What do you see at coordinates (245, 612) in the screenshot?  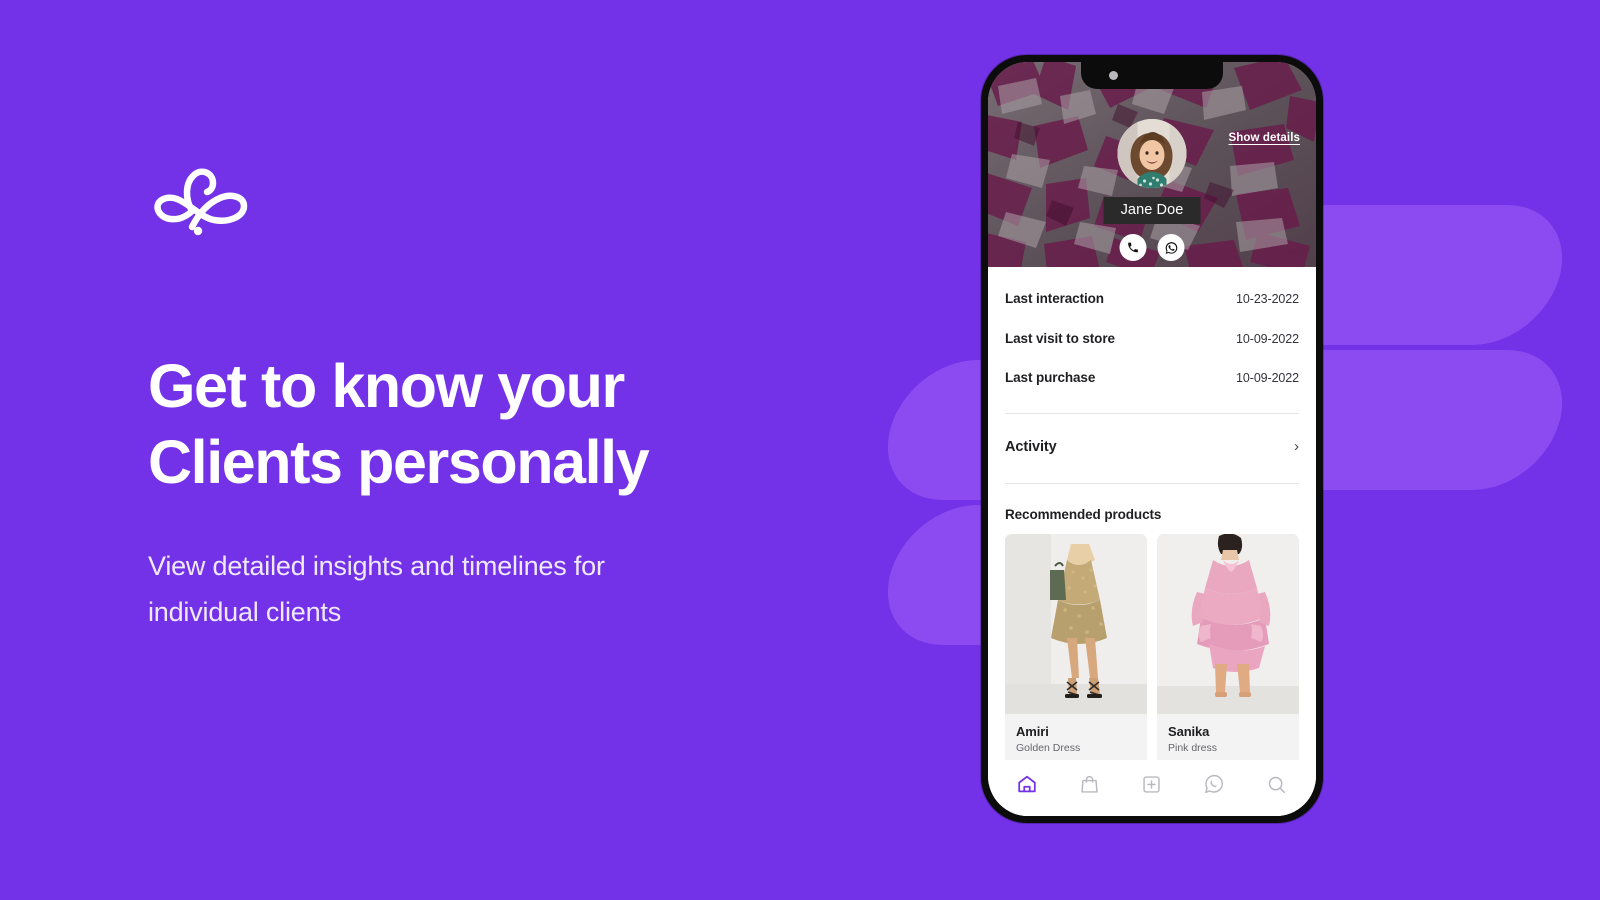 I see `subhead-line-2: individual clients` at bounding box center [245, 612].